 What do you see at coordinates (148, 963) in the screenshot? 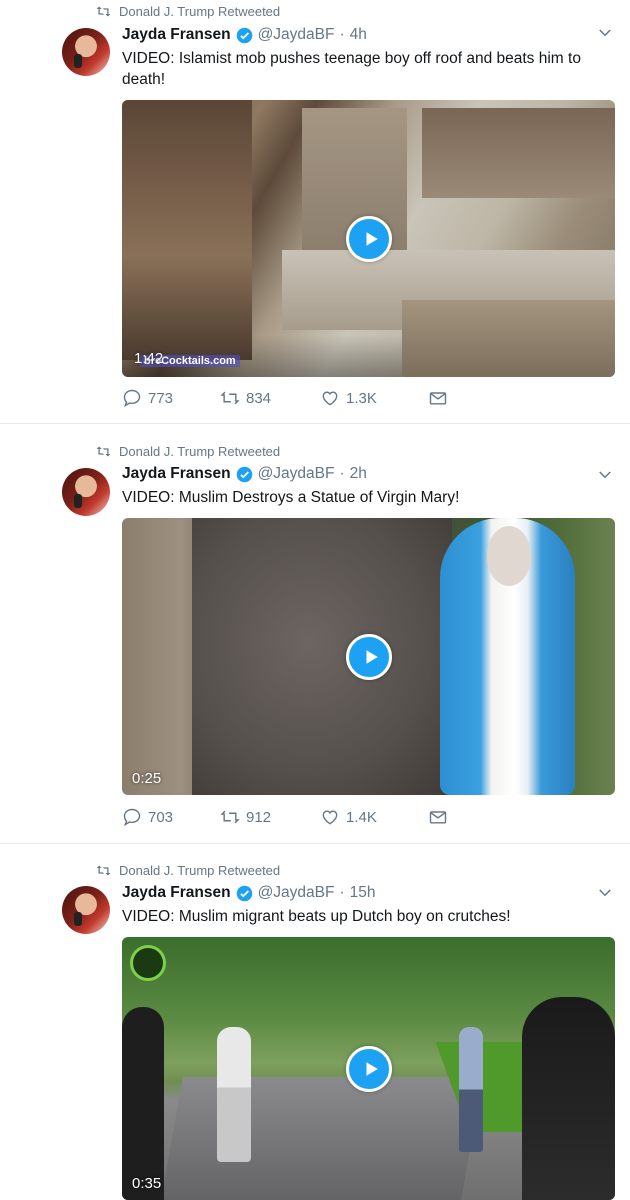
I see `channel-logo-icon` at bounding box center [148, 963].